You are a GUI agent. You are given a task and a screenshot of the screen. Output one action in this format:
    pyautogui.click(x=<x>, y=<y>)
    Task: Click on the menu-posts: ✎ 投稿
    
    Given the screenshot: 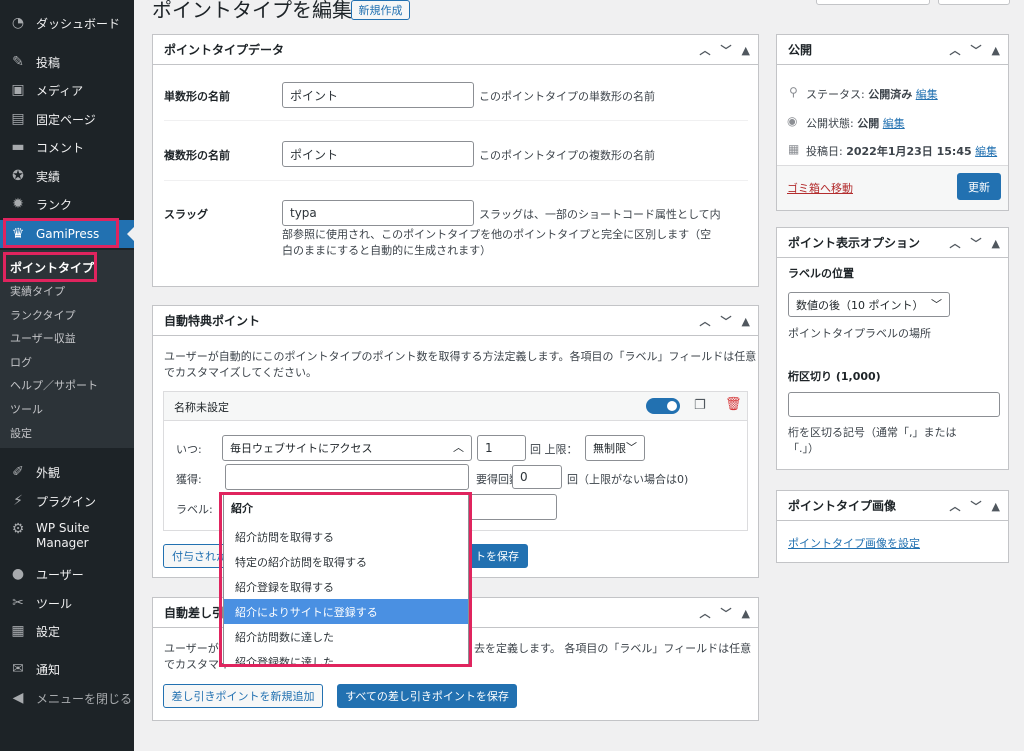 What is the action you would take?
    pyautogui.click(x=67, y=62)
    